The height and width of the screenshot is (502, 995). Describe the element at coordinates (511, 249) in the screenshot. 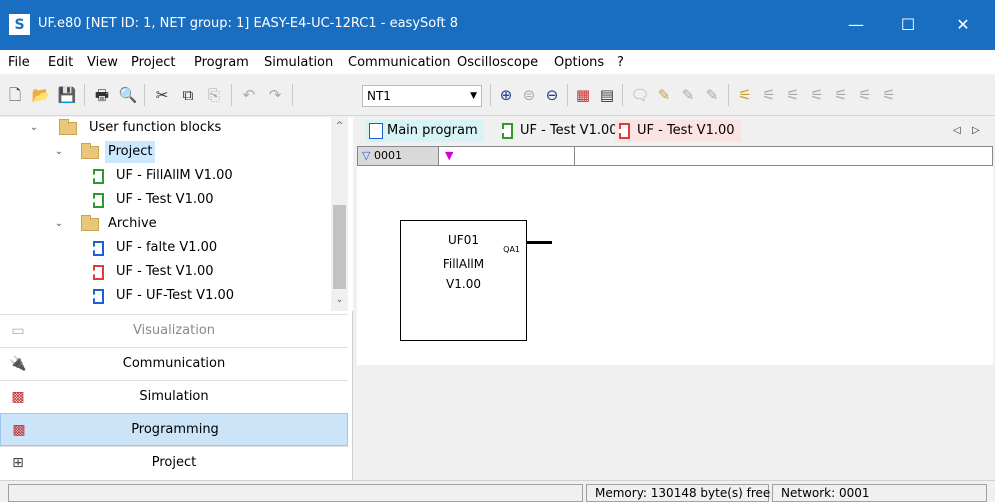

I see `function-block-output-port: QA1` at that location.